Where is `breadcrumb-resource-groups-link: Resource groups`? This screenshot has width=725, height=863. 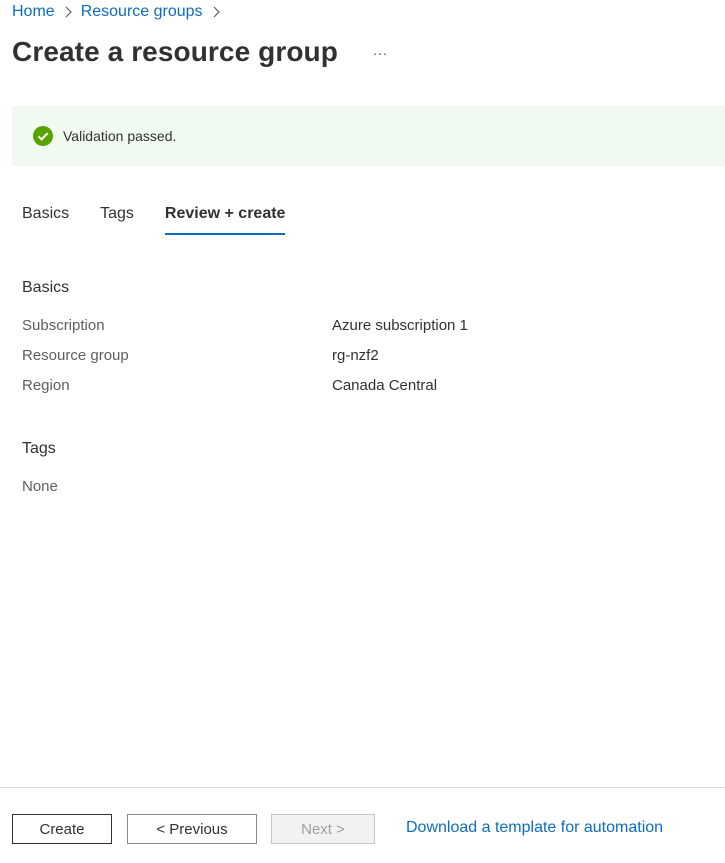
breadcrumb-resource-groups-link: Resource groups is located at coordinates (142, 12).